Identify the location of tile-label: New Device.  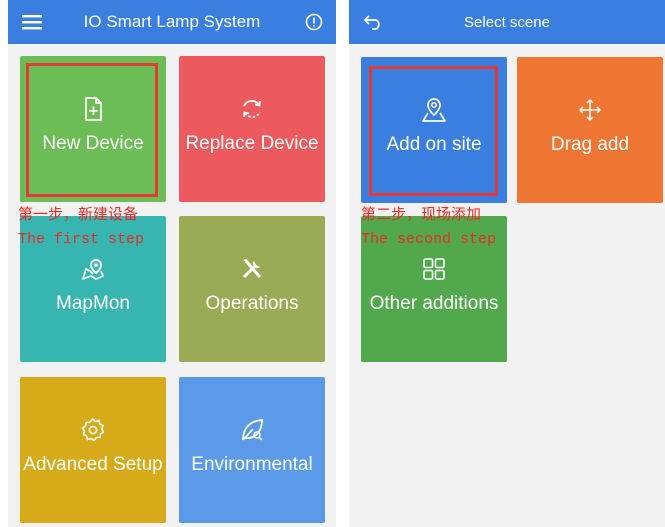
(93, 143).